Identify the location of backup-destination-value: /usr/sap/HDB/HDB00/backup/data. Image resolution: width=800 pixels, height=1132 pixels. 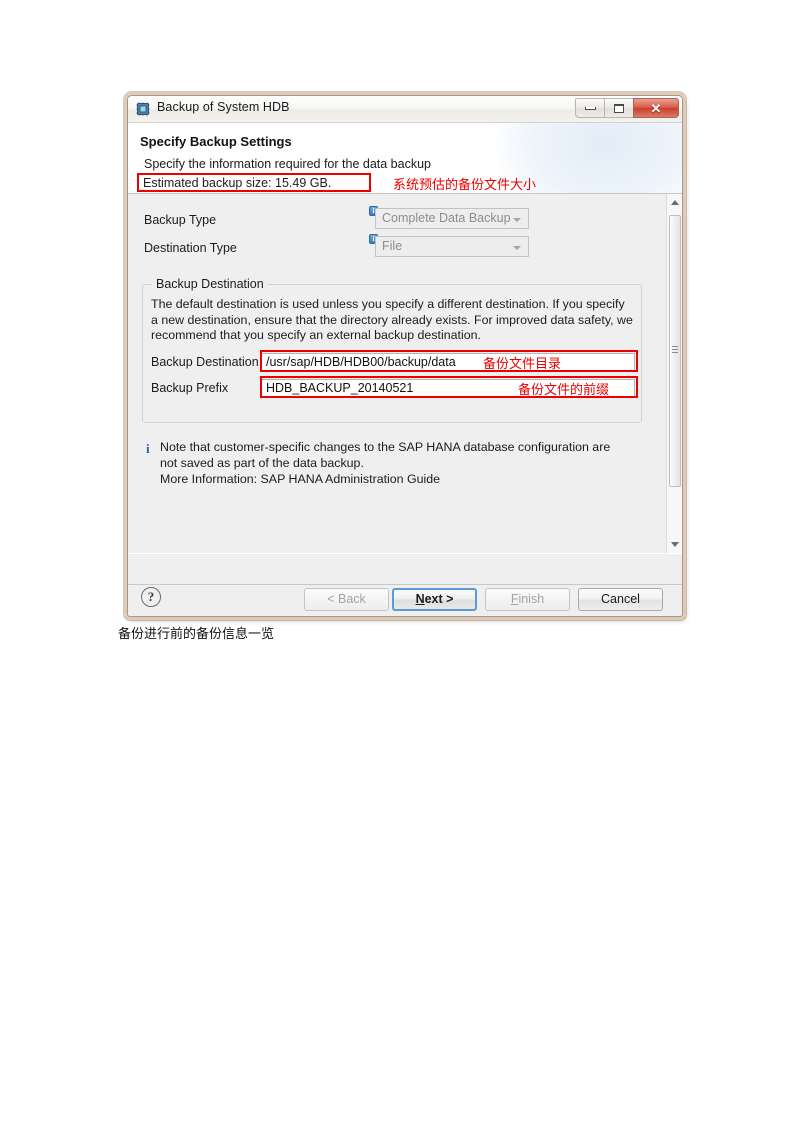
(361, 362).